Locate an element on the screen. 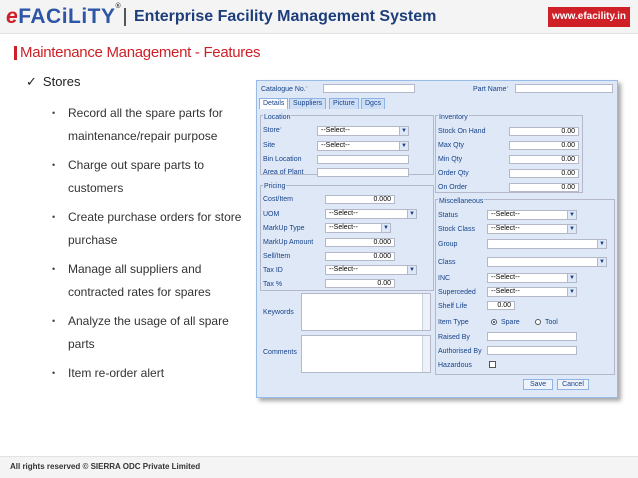 The width and height of the screenshot is (638, 478). part-name-label: Part Name* is located at coordinates (491, 89).